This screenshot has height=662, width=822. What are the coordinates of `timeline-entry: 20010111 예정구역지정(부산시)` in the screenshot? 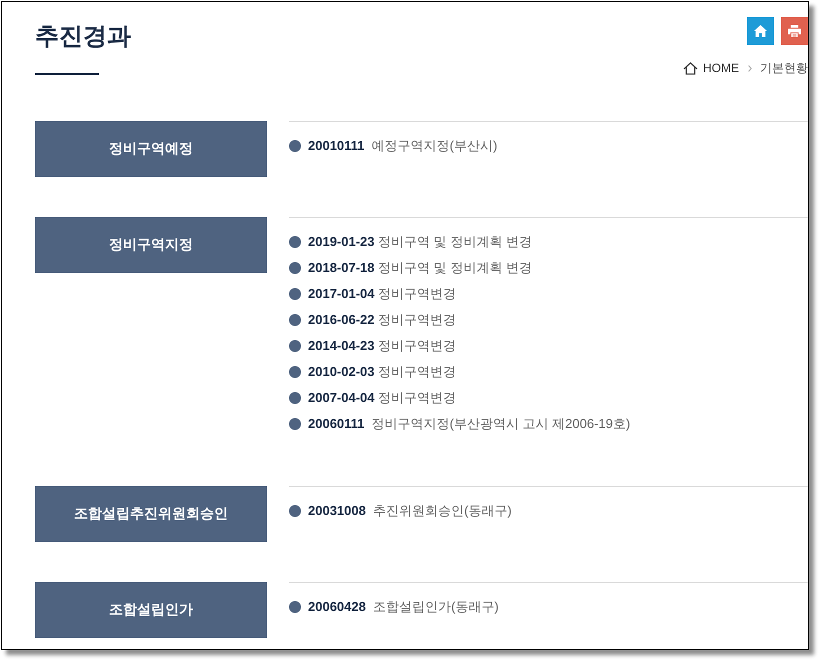 It's located at (403, 146).